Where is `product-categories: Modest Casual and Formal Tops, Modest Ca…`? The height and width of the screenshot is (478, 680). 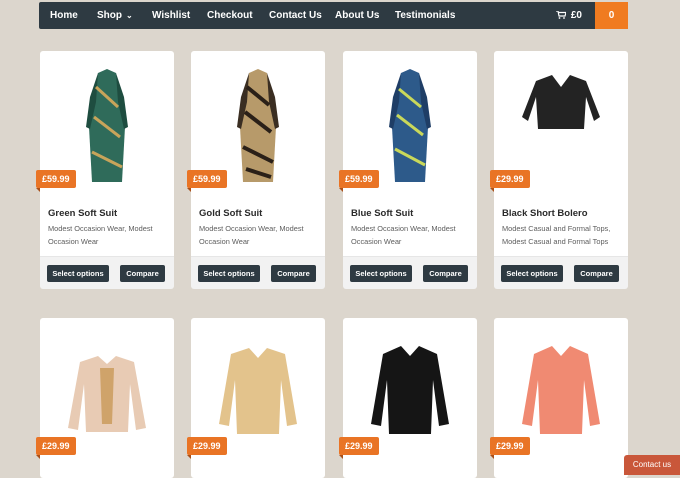
product-categories: Modest Casual and Formal Tops, Modest Ca… is located at coordinates (563, 235).